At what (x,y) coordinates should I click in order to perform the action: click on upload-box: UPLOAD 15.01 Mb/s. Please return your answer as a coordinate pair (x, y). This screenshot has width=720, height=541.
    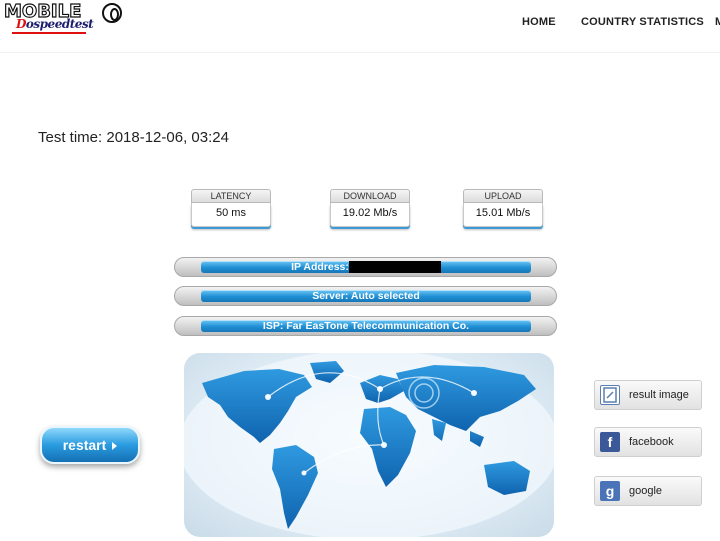
    Looking at the image, I should click on (503, 209).